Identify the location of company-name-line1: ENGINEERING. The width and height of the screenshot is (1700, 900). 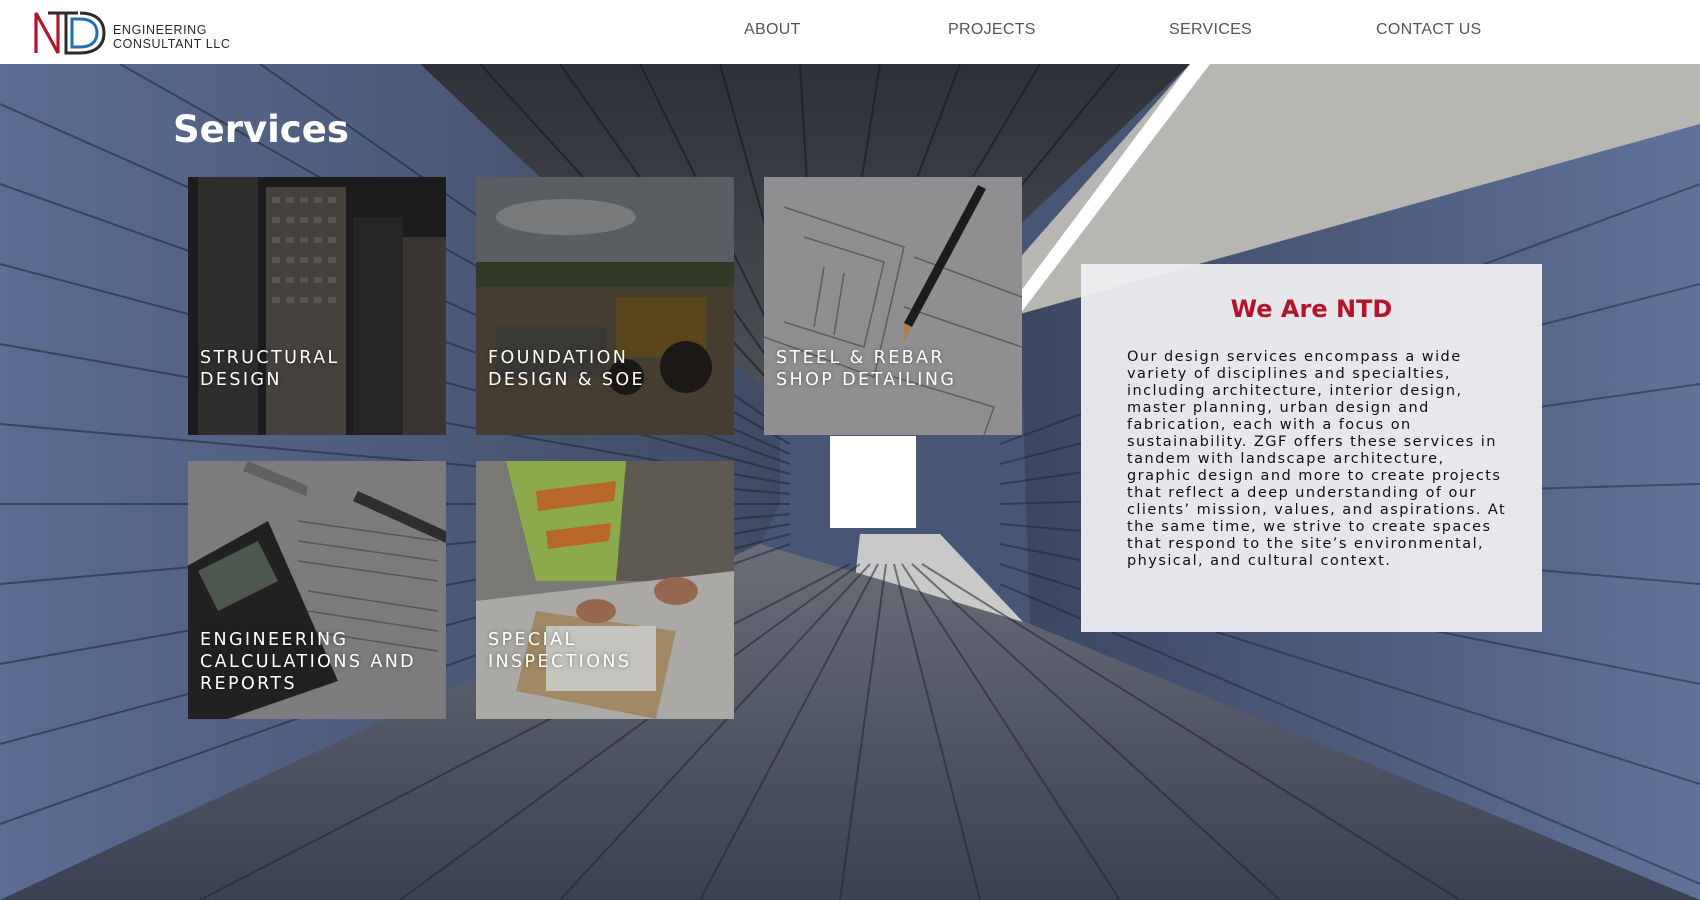
(160, 30).